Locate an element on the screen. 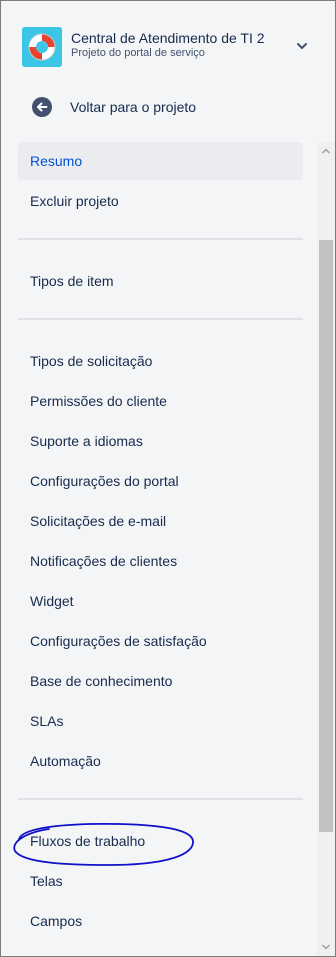 The height and width of the screenshot is (957, 336). nav-item-excluir-projeto: Excluir projeto is located at coordinates (160, 201).